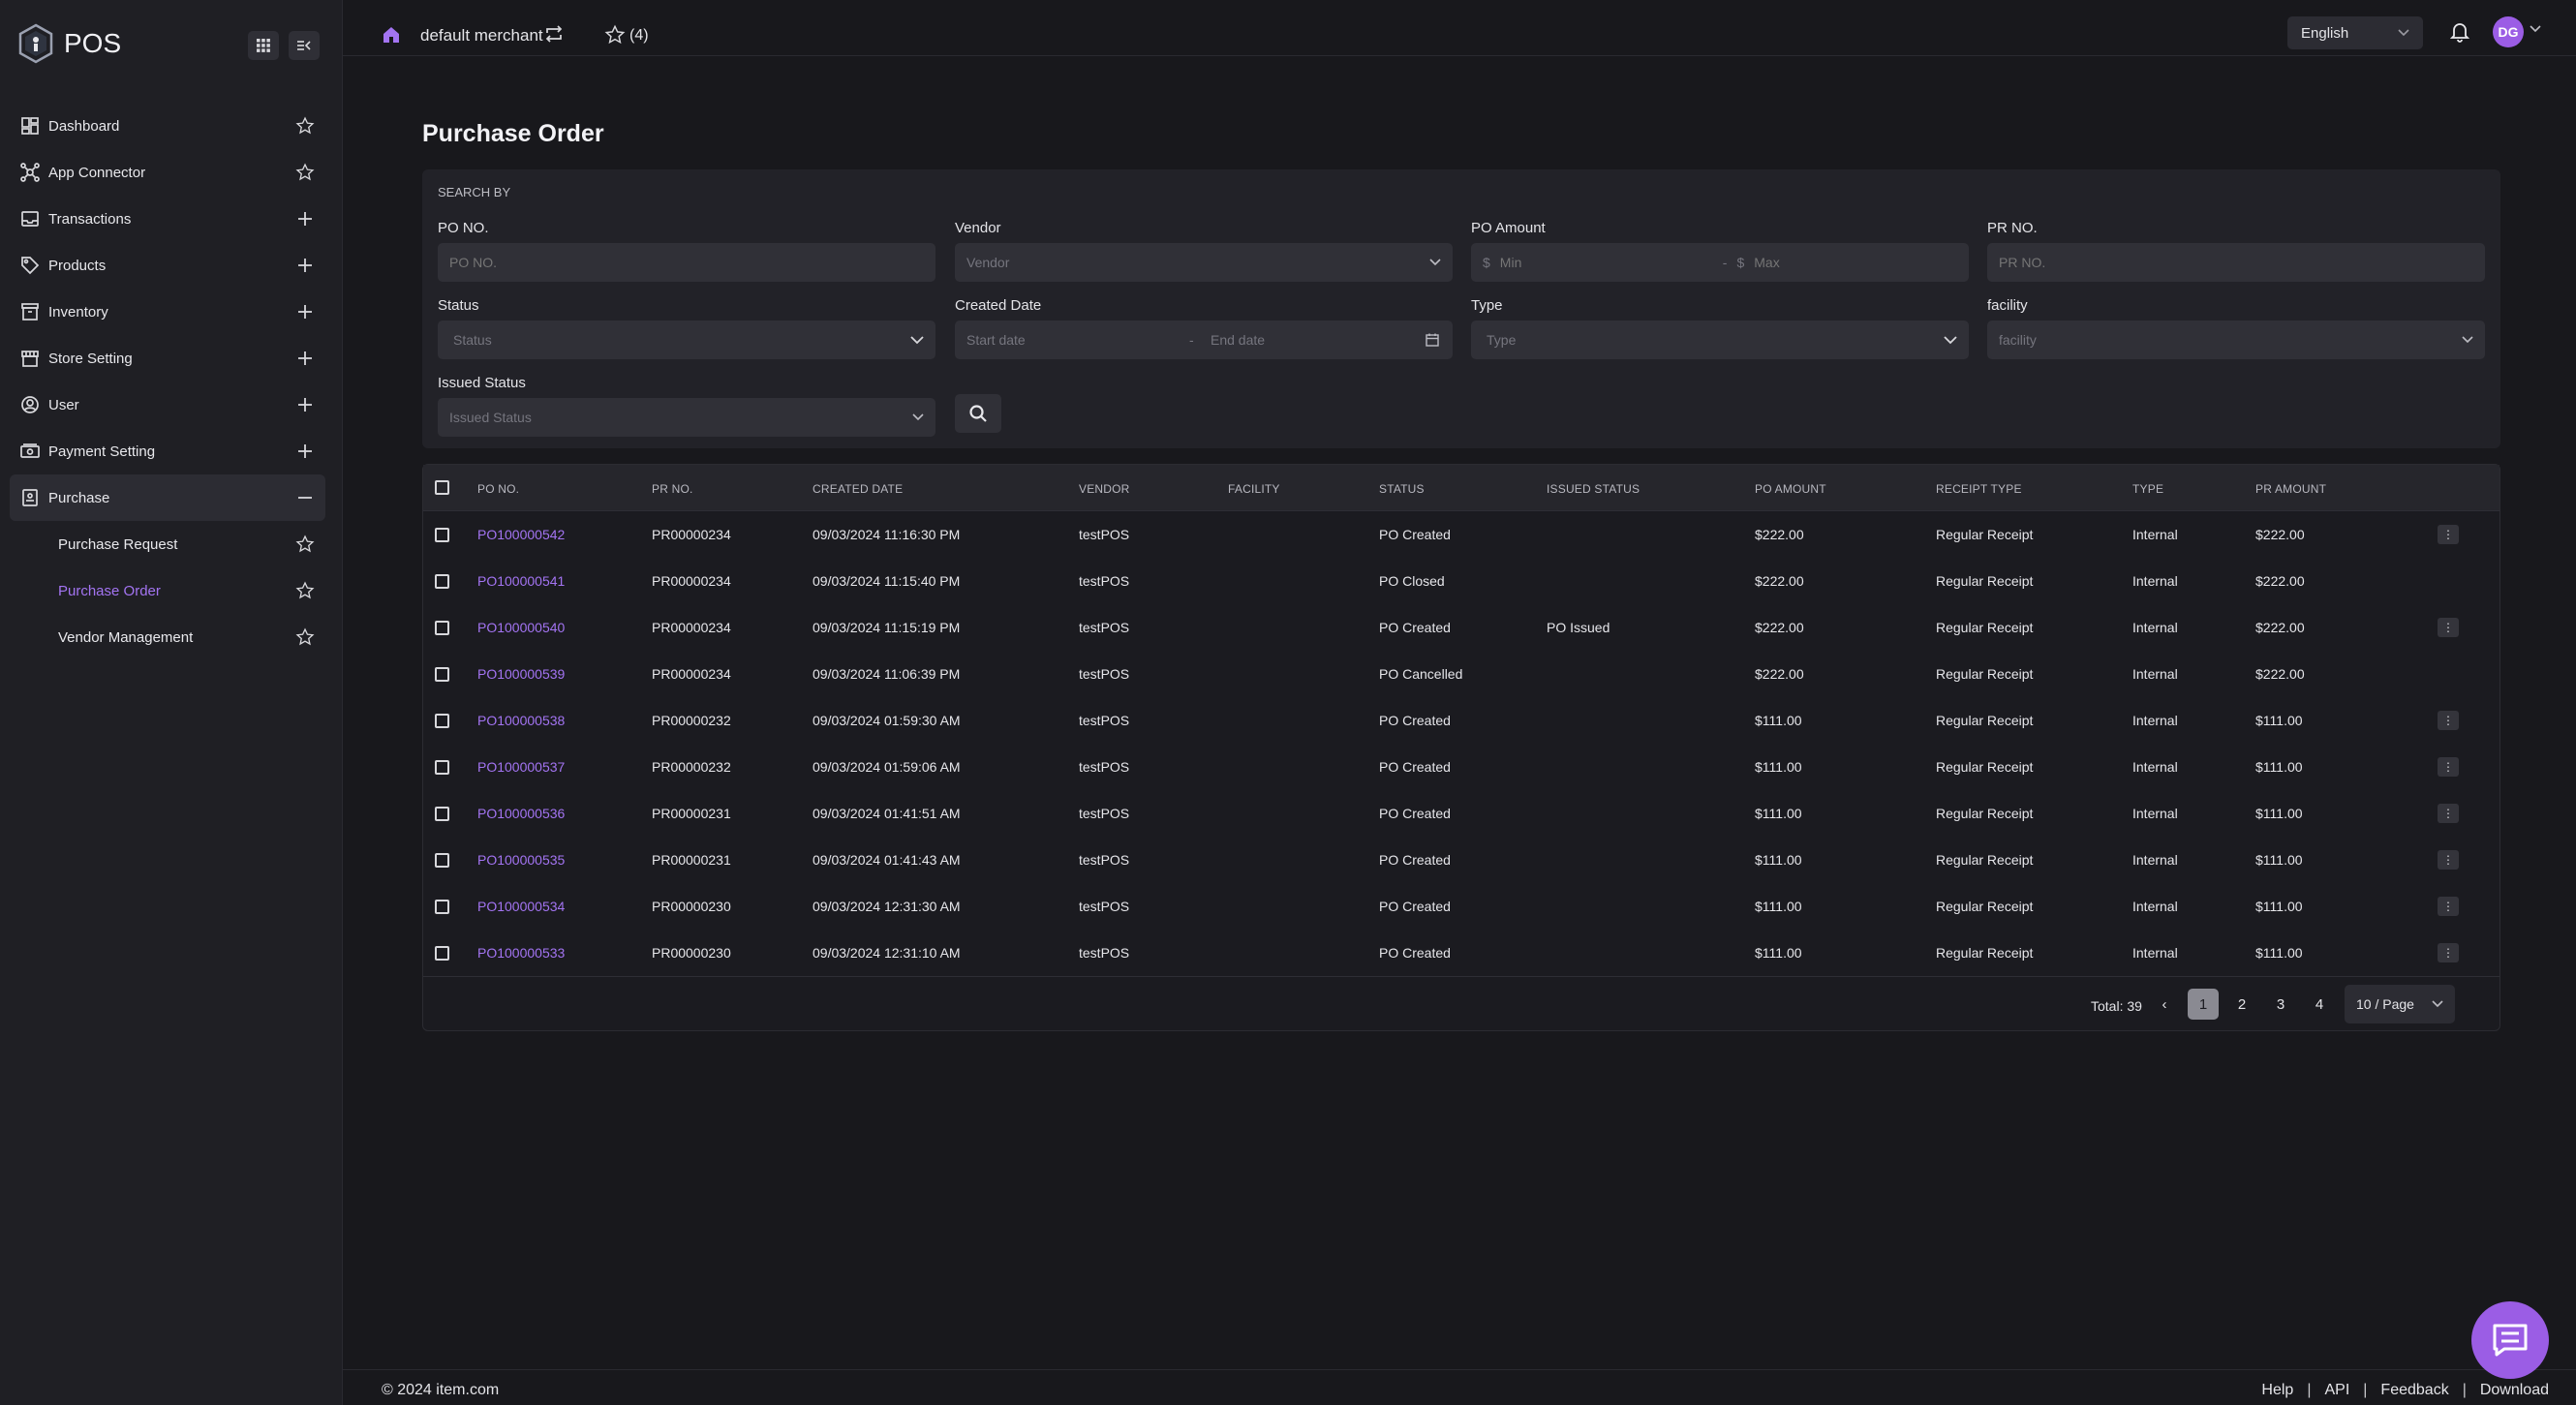 The image size is (2576, 1405). Describe the element at coordinates (521, 767) in the screenshot. I see `po-number-link: PO100000537` at that location.